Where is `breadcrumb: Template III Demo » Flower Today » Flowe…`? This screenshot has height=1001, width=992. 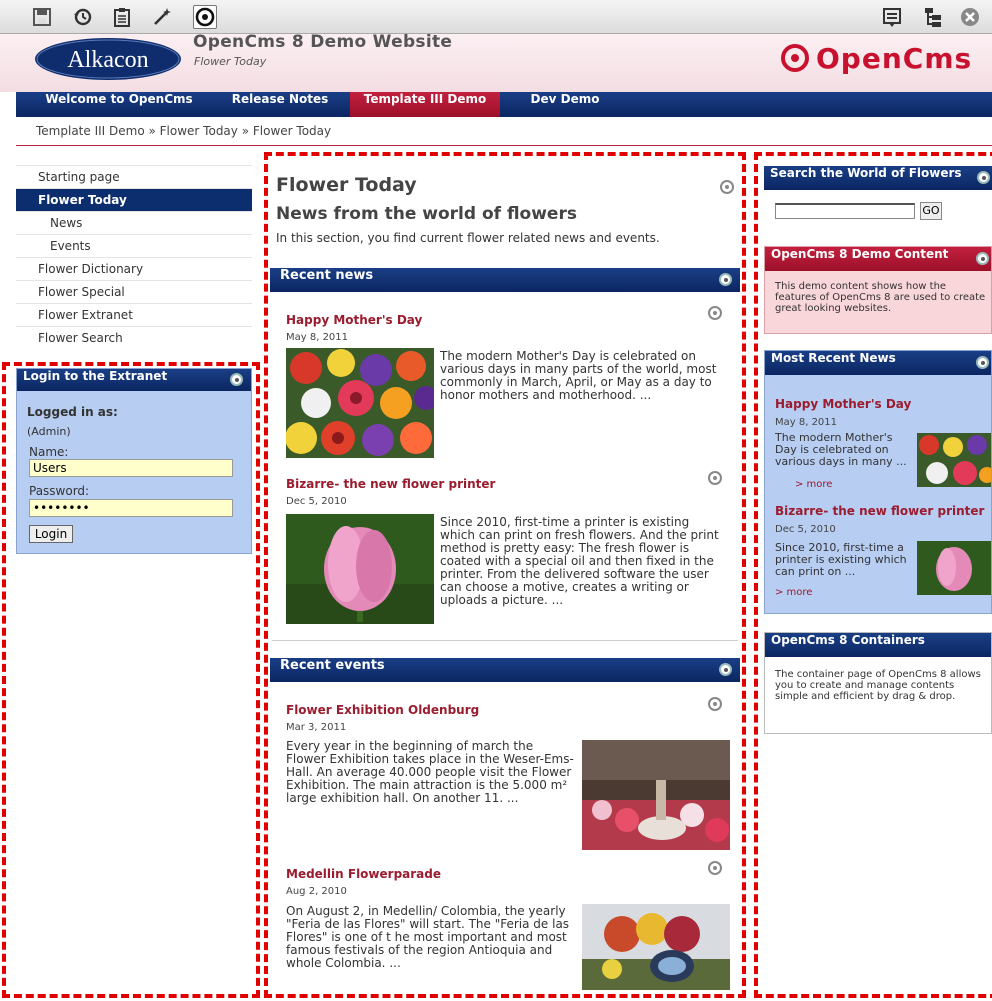 breadcrumb: Template III Demo » Flower Today » Flowe… is located at coordinates (504, 132).